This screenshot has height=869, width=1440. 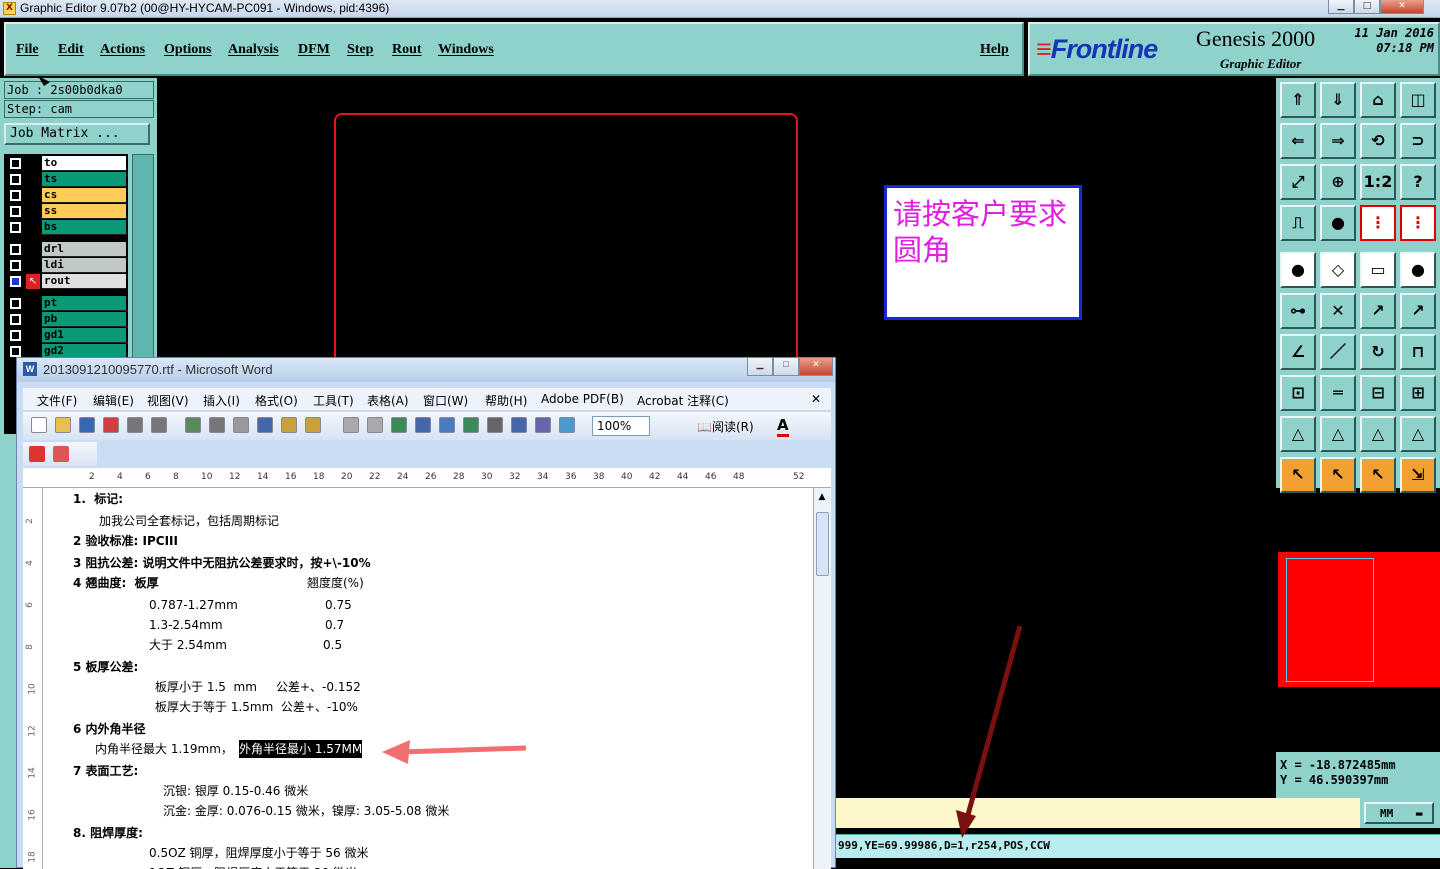 What do you see at coordinates (122, 50) in the screenshot?
I see `menu-actions: Actions` at bounding box center [122, 50].